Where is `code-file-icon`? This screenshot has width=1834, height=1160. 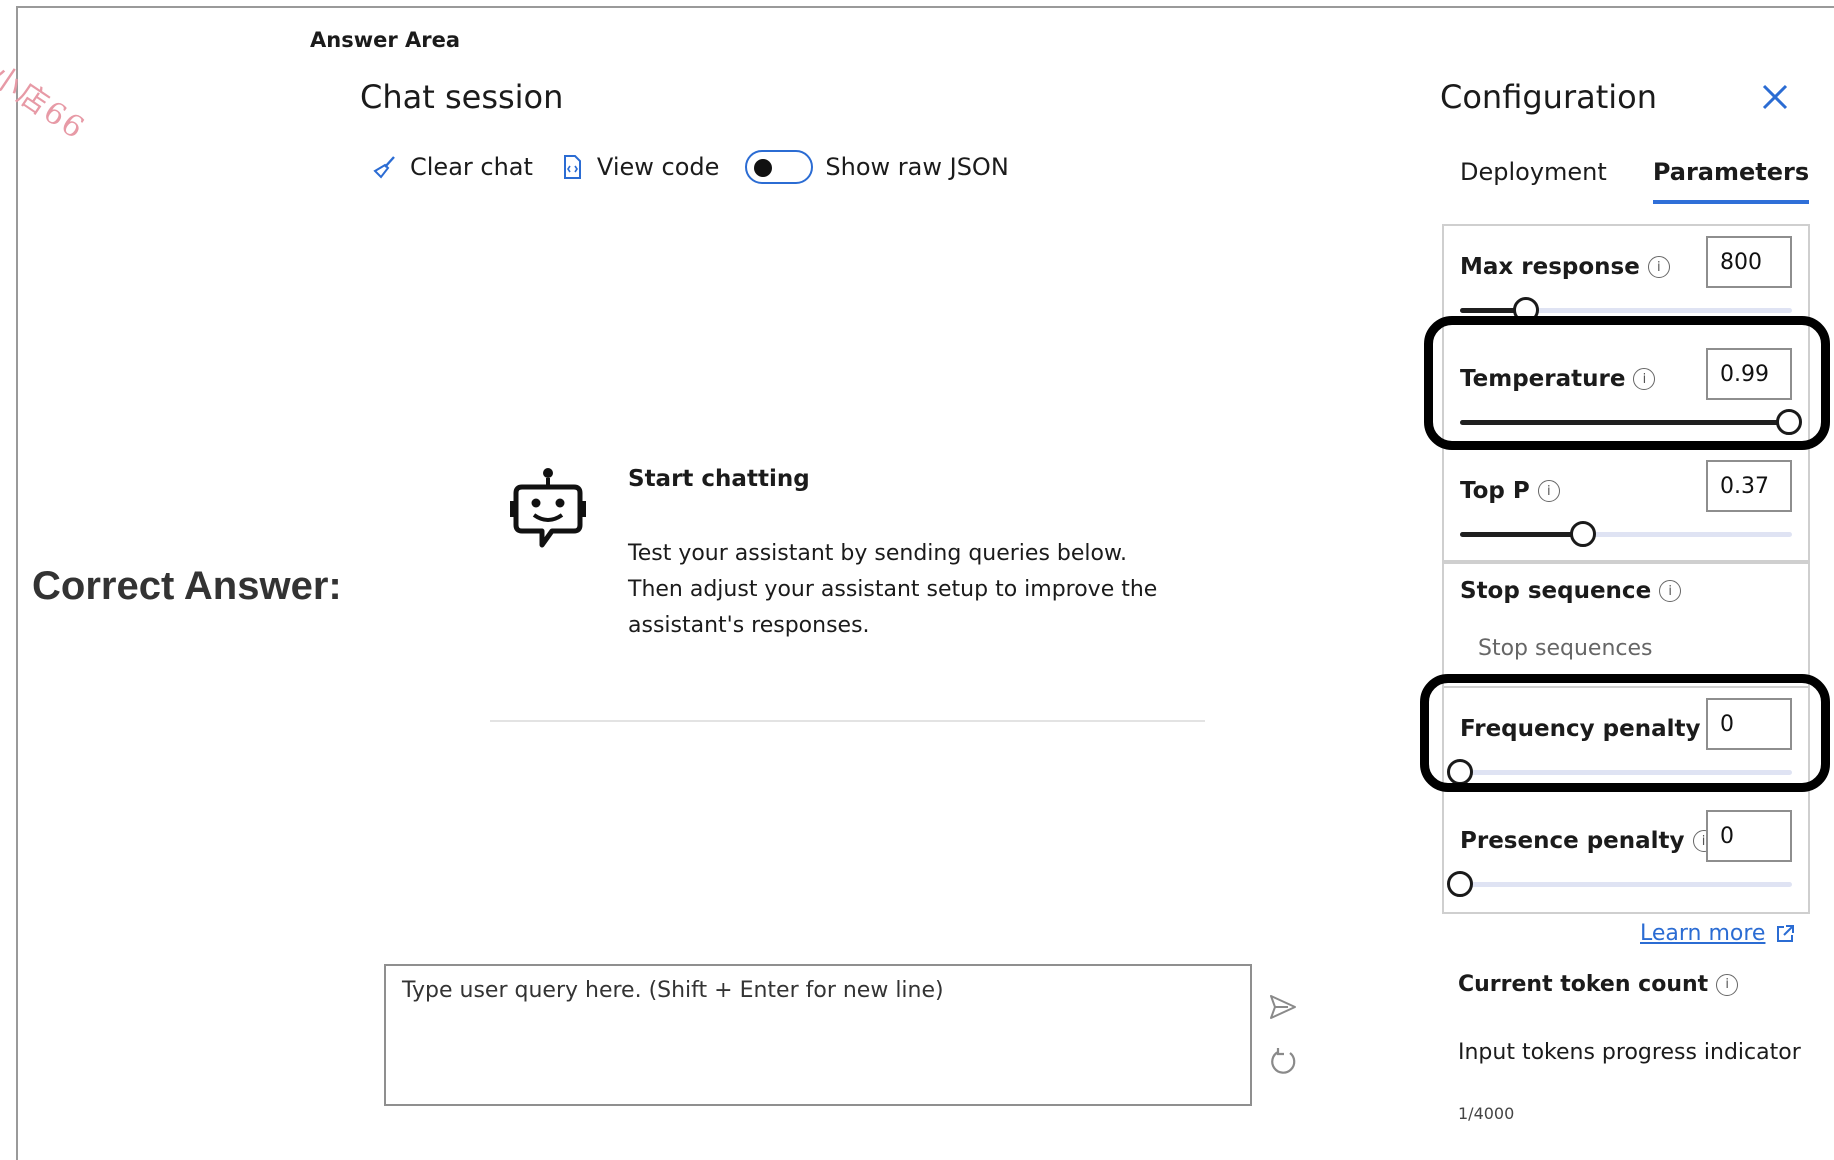
code-file-icon is located at coordinates (572, 167).